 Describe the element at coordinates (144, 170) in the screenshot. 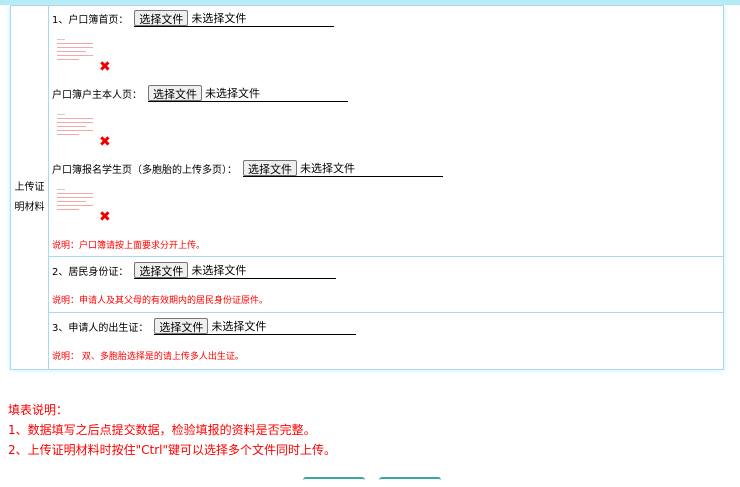

I see `upload-label: 户口簿报名学生页（多胞胎的上传多页）：` at that location.